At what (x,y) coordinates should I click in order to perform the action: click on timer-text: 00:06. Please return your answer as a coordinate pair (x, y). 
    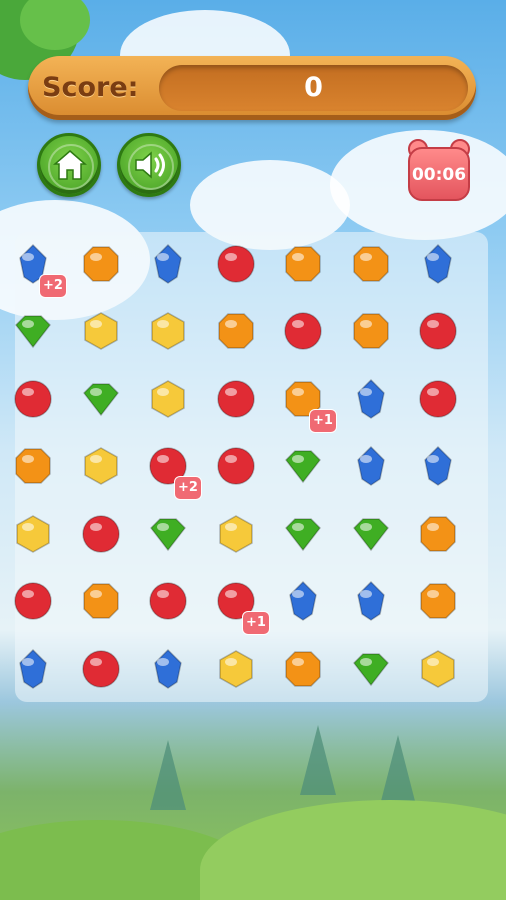
    Looking at the image, I should click on (439, 175).